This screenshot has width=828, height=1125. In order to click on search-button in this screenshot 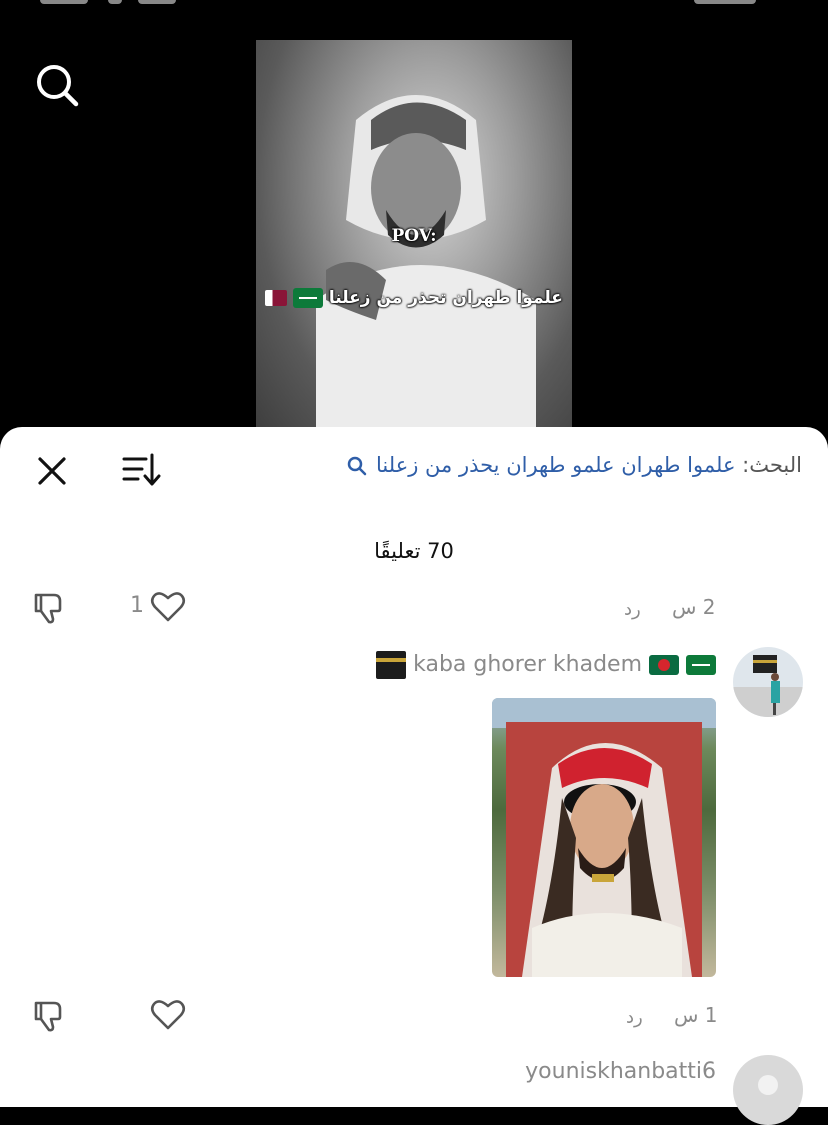, I will do `click(57, 85)`.